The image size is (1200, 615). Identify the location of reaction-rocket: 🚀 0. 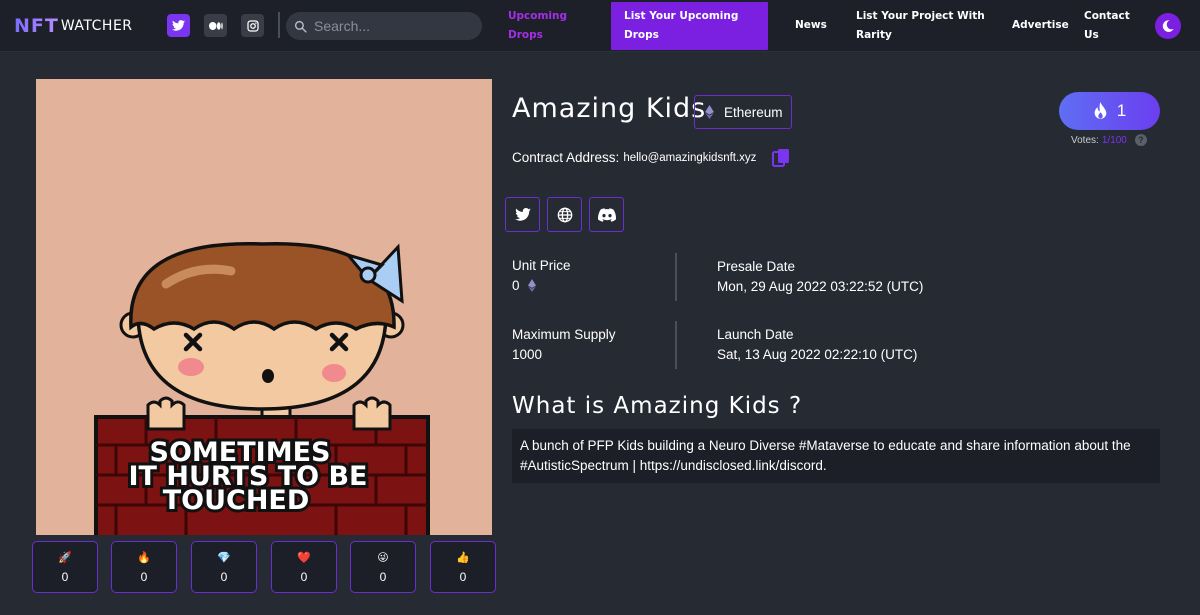
(65, 567).